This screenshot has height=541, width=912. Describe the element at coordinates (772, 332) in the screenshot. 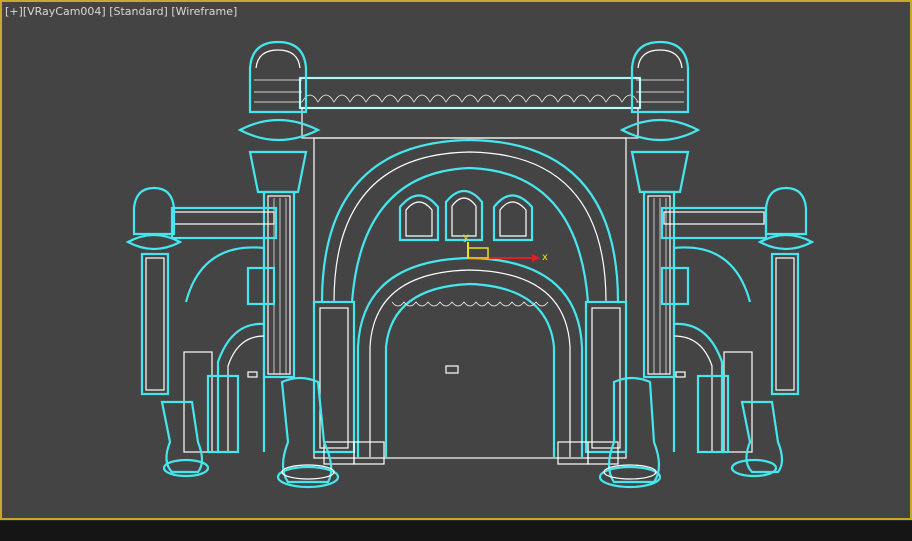

I see `right-small-tower` at that location.